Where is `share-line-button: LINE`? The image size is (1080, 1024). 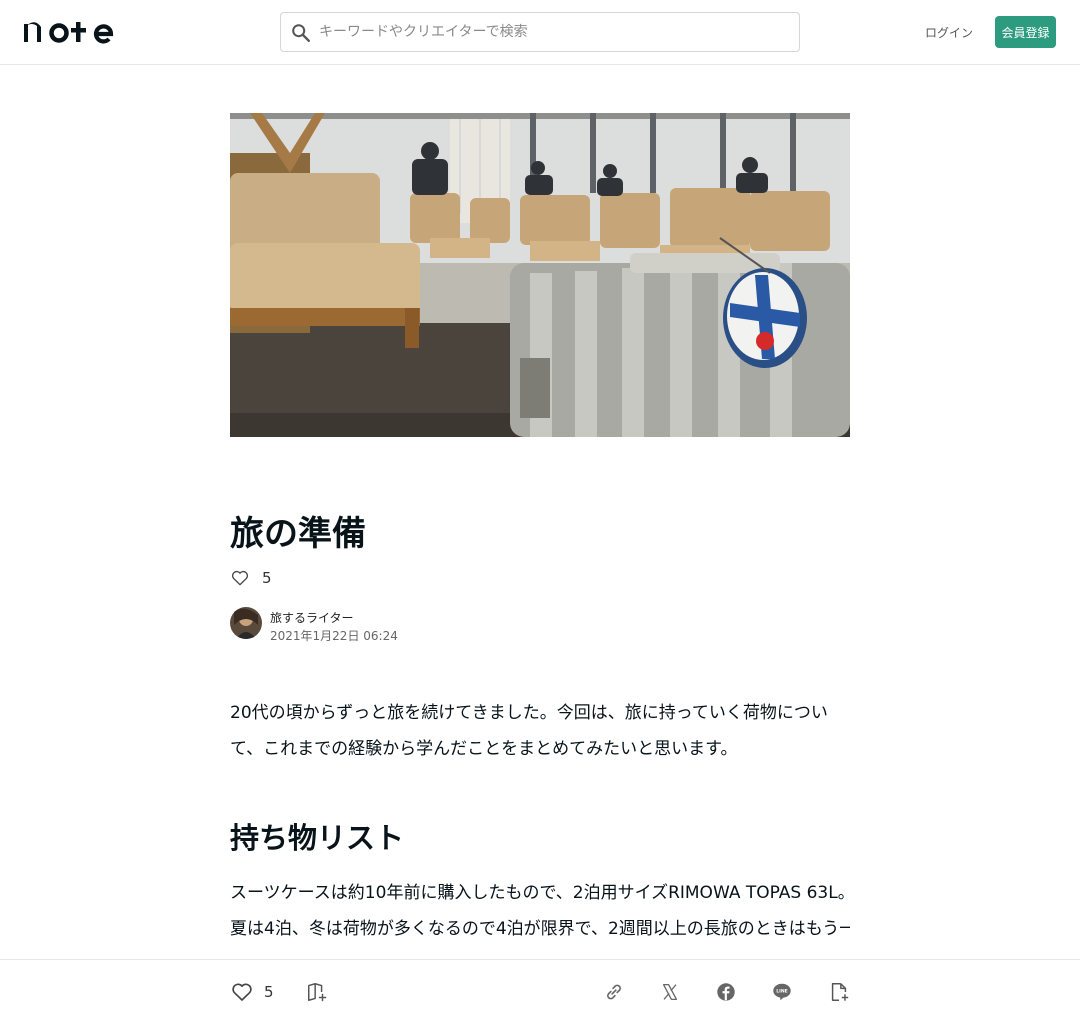
share-line-button: LINE is located at coordinates (782, 992).